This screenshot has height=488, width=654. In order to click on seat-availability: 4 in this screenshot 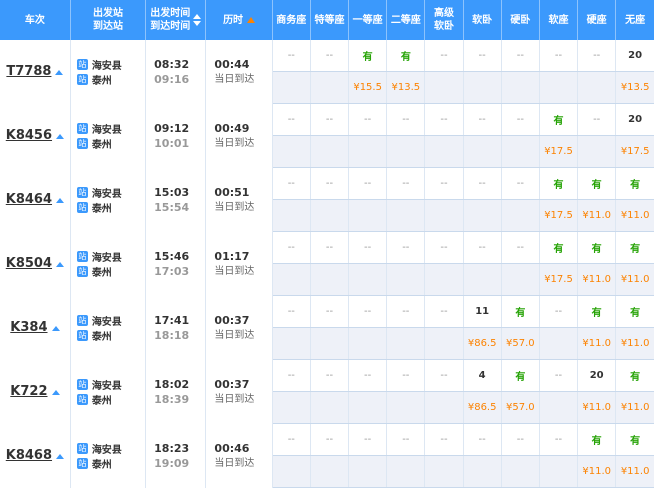, I will do `click(482, 375)`.